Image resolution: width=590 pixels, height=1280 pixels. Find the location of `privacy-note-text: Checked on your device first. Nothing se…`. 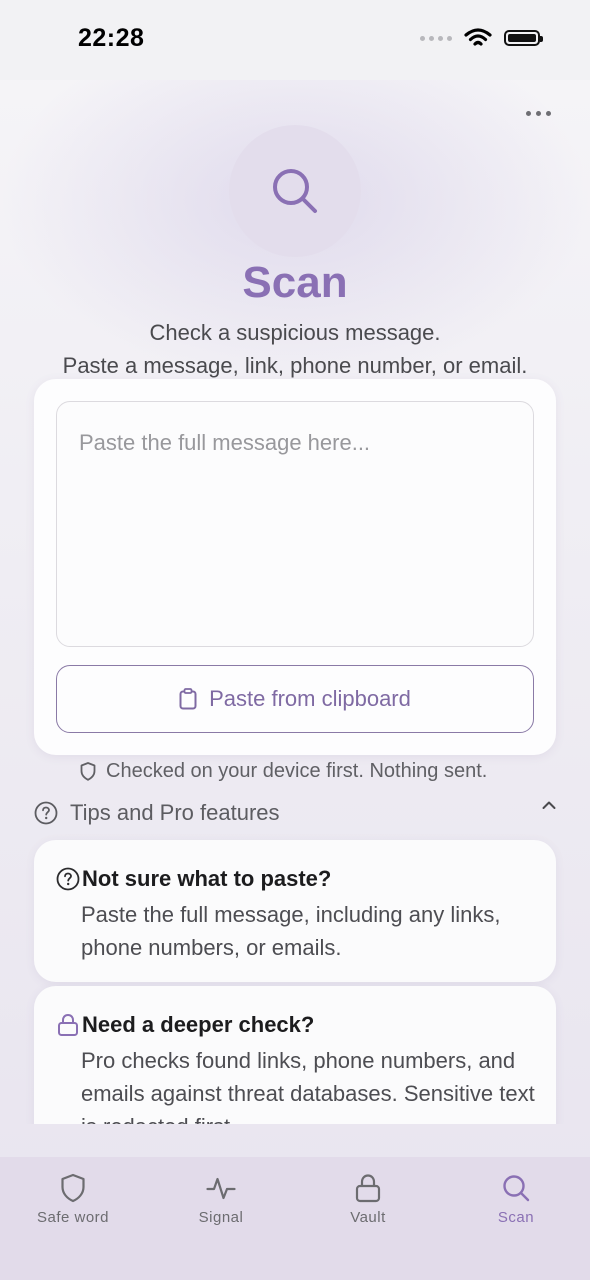

privacy-note-text: Checked on your device first. Nothing se… is located at coordinates (297, 770).